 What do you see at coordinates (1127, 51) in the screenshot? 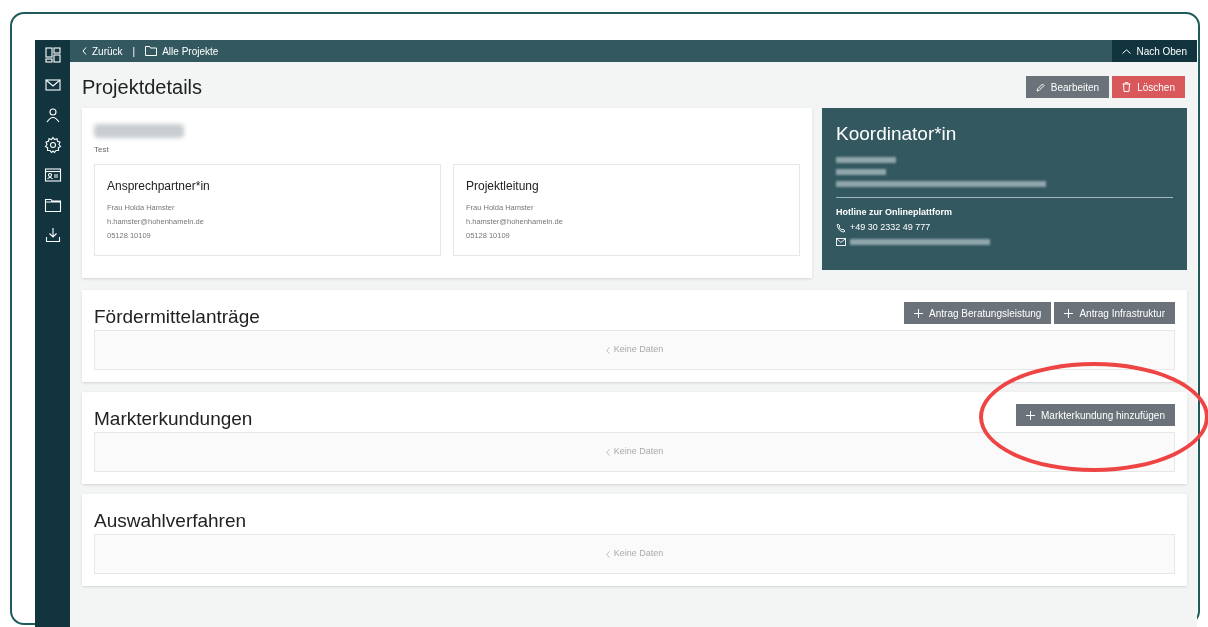
I see `chevron-up-icon` at bounding box center [1127, 51].